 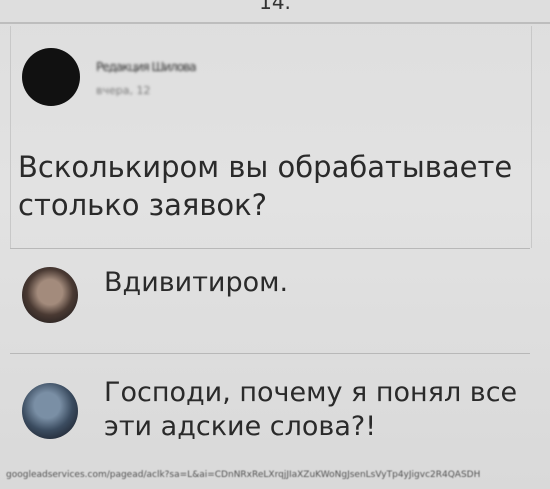 What do you see at coordinates (146, 67) in the screenshot?
I see `post-author-name: Редакция Шилова` at bounding box center [146, 67].